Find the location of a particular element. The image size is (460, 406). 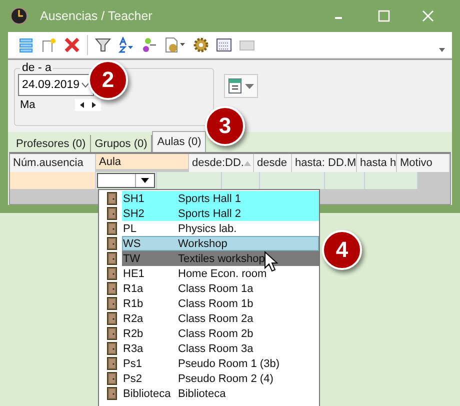

room-code: TW is located at coordinates (132, 258).